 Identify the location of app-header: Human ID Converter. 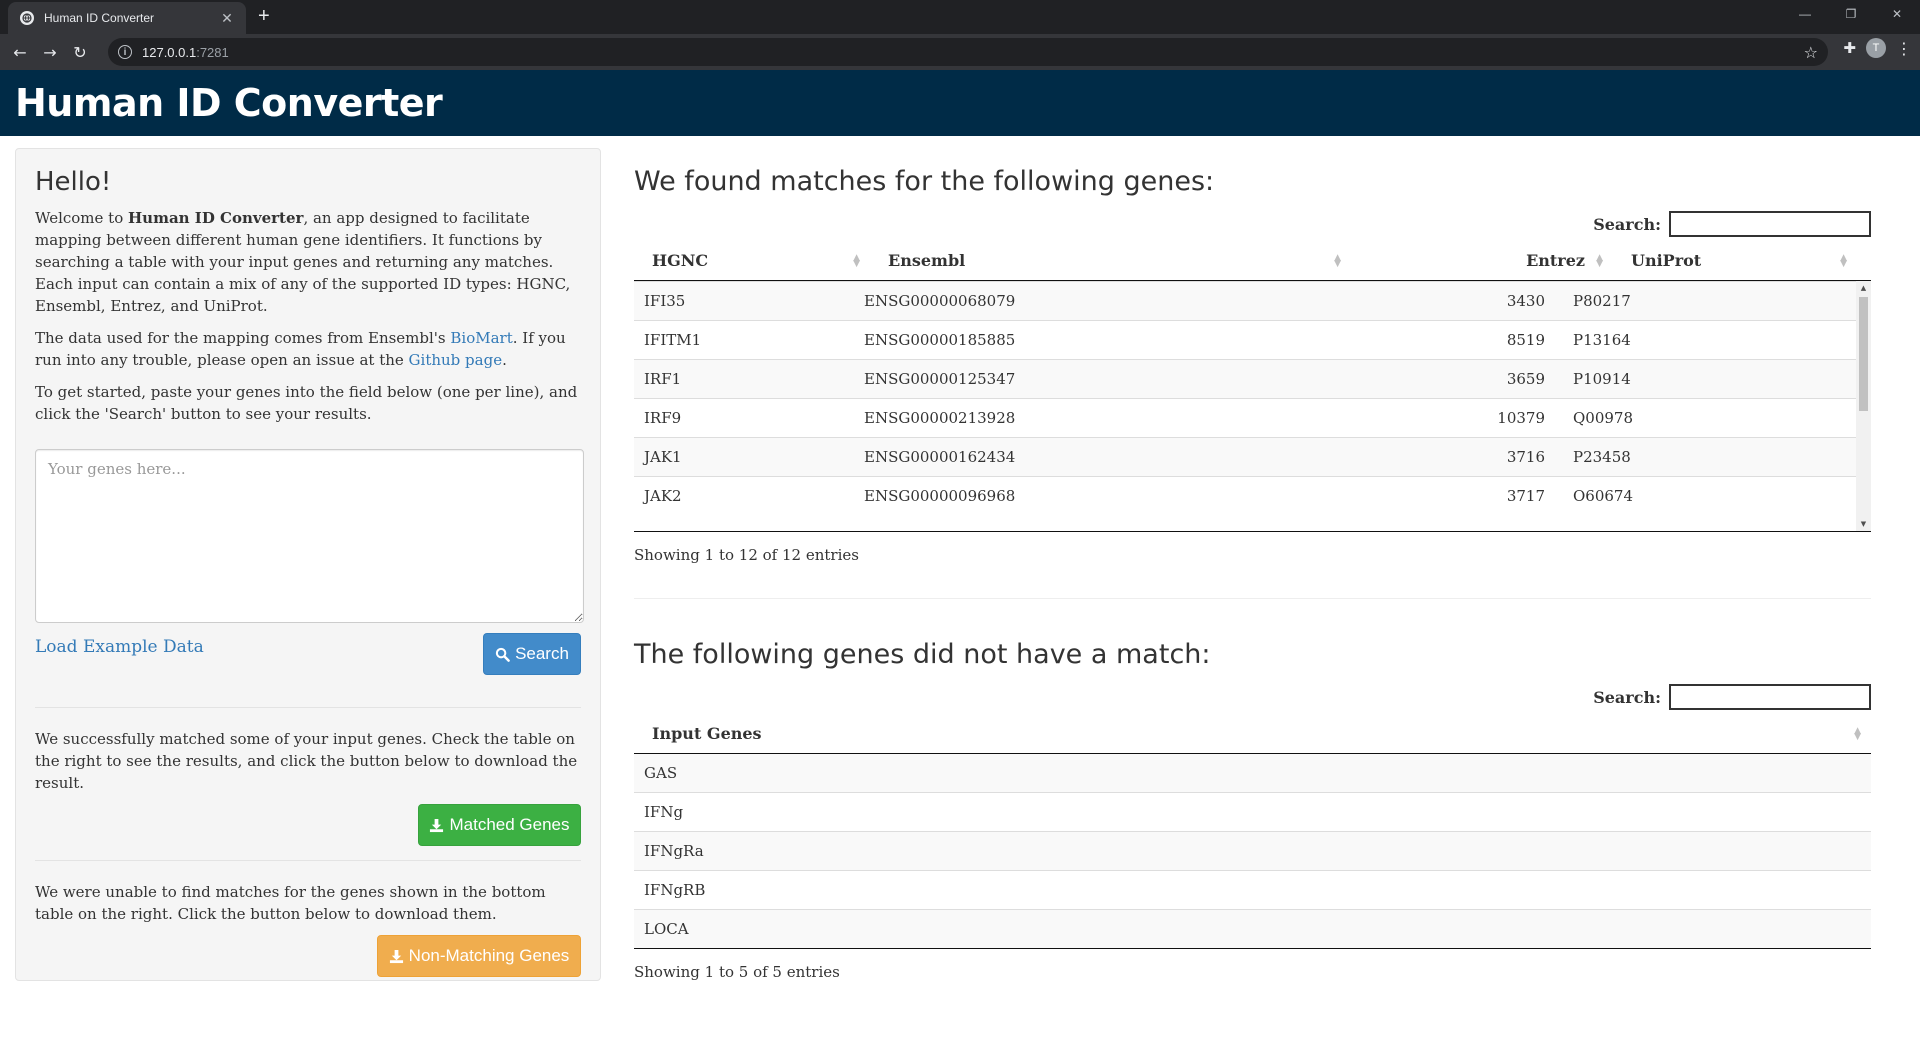
(960, 103).